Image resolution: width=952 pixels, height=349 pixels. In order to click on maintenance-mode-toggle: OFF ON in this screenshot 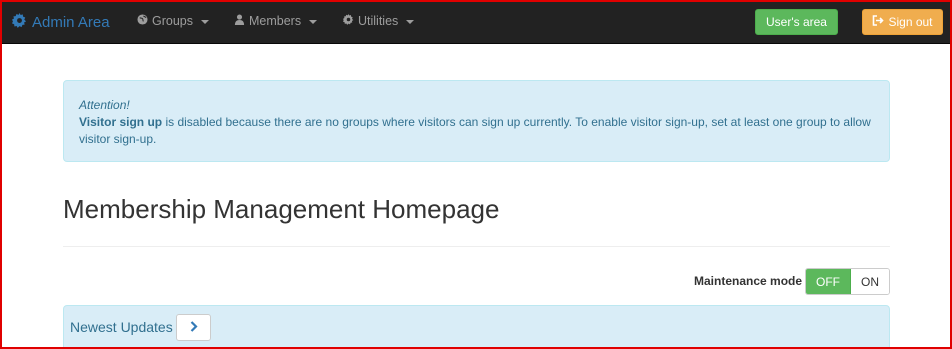, I will do `click(847, 281)`.